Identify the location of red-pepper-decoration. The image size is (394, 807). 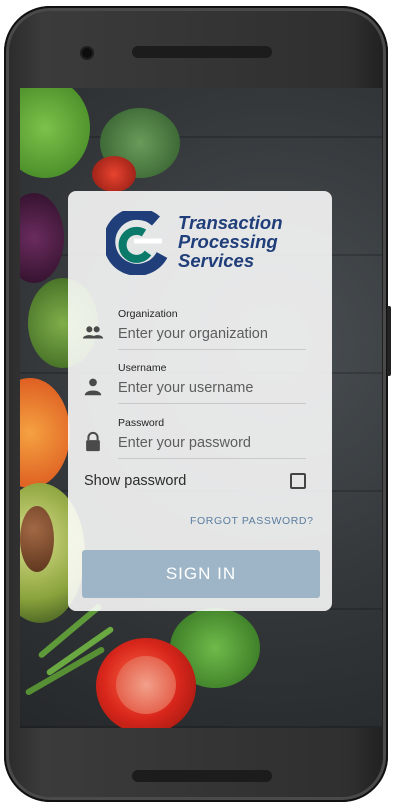
(114, 174).